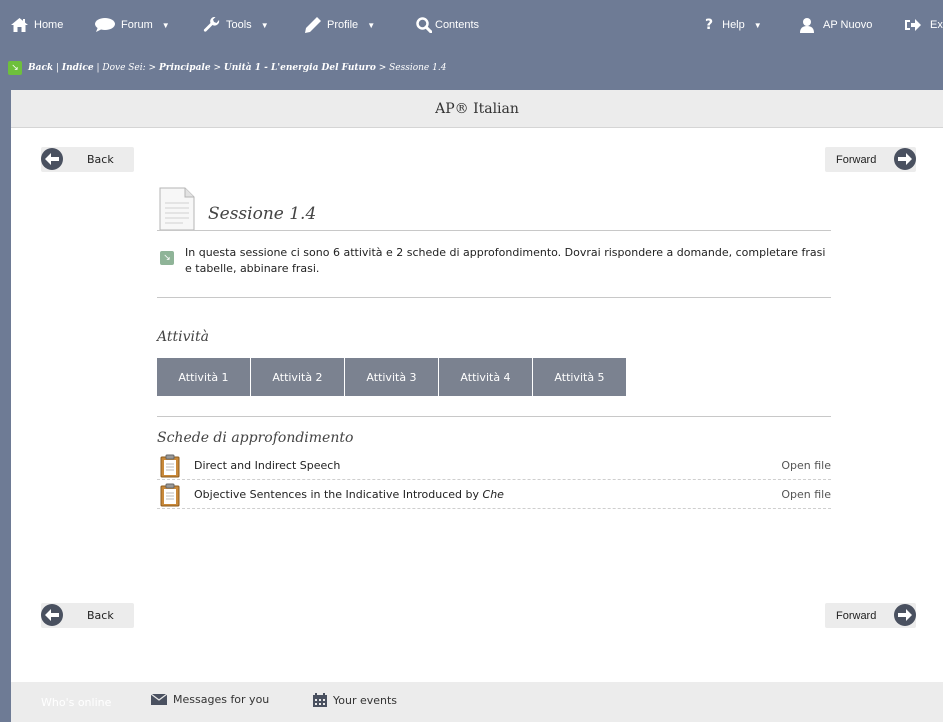  What do you see at coordinates (477, 109) in the screenshot?
I see `page-title: AP® Italian` at bounding box center [477, 109].